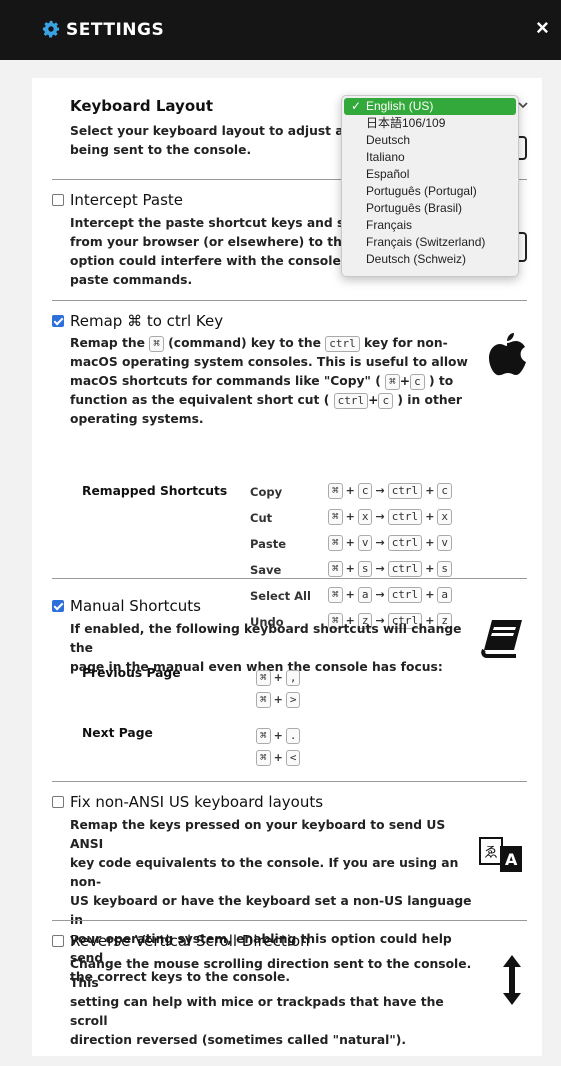 The height and width of the screenshot is (1066, 561). What do you see at coordinates (155, 491) in the screenshot?
I see `remapped-shortcuts-label: Remapped Shortcuts` at bounding box center [155, 491].